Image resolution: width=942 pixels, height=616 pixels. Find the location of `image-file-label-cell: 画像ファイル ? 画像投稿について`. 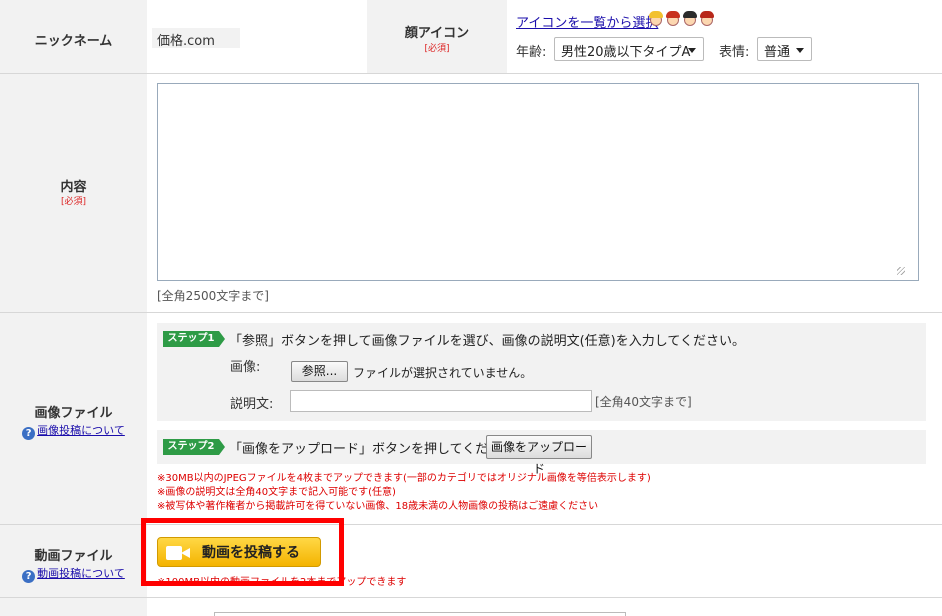

image-file-label-cell: 画像ファイル ? 画像投稿について is located at coordinates (73, 418).